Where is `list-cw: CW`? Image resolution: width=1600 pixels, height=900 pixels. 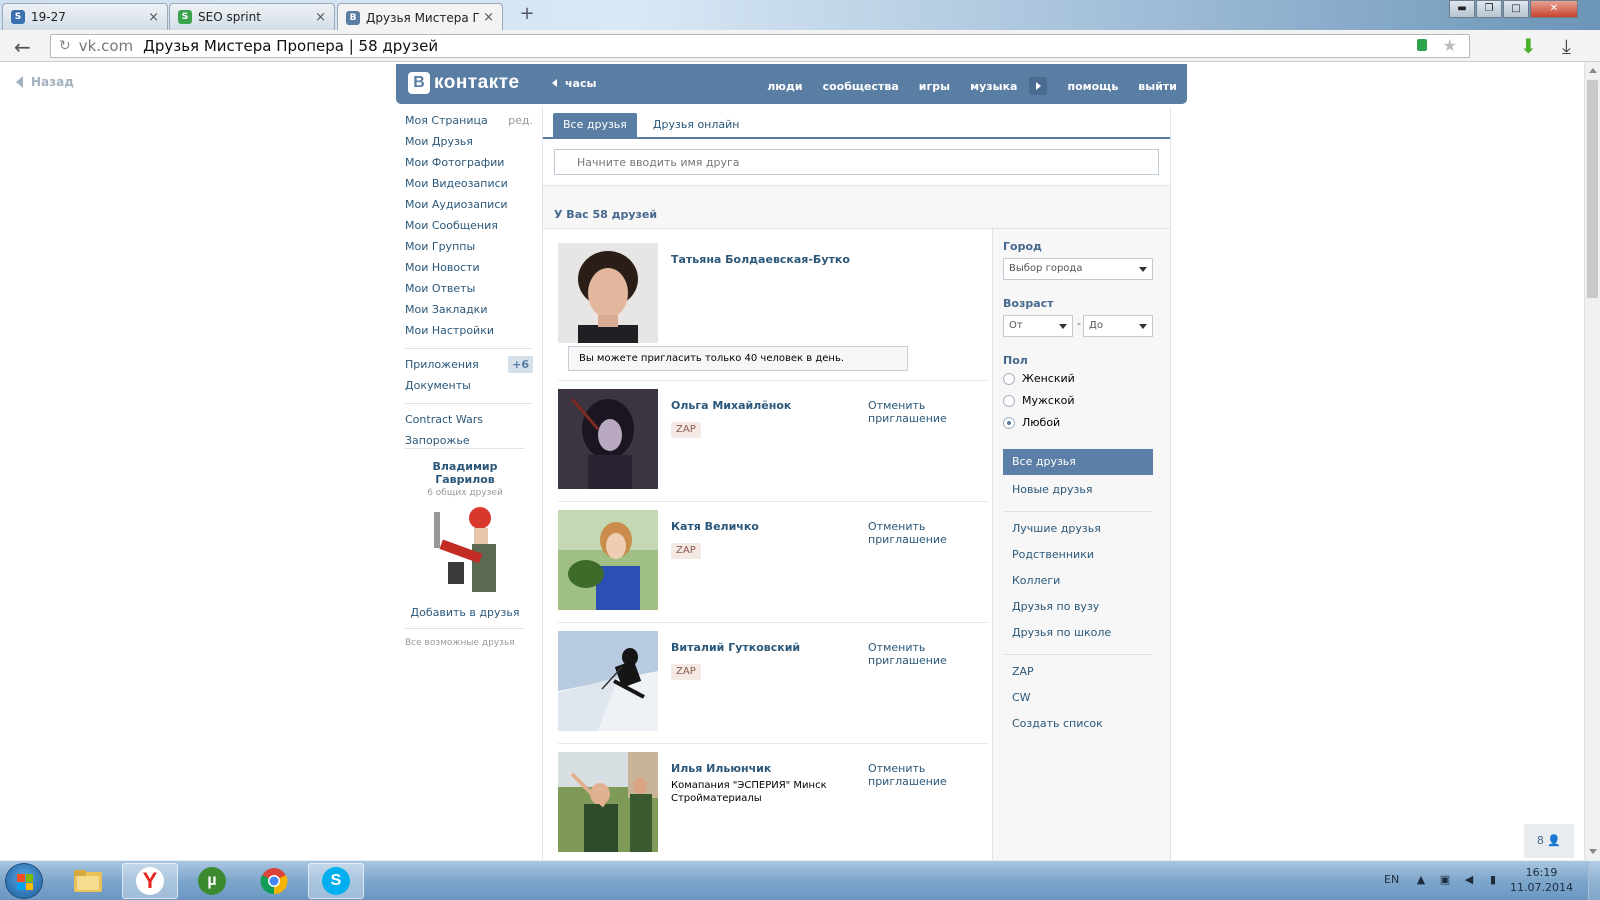
list-cw: CW is located at coordinates (1021, 697).